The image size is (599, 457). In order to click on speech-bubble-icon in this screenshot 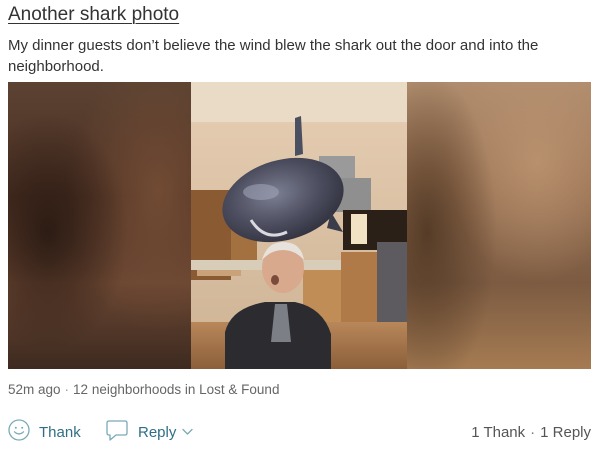, I will do `click(117, 432)`.